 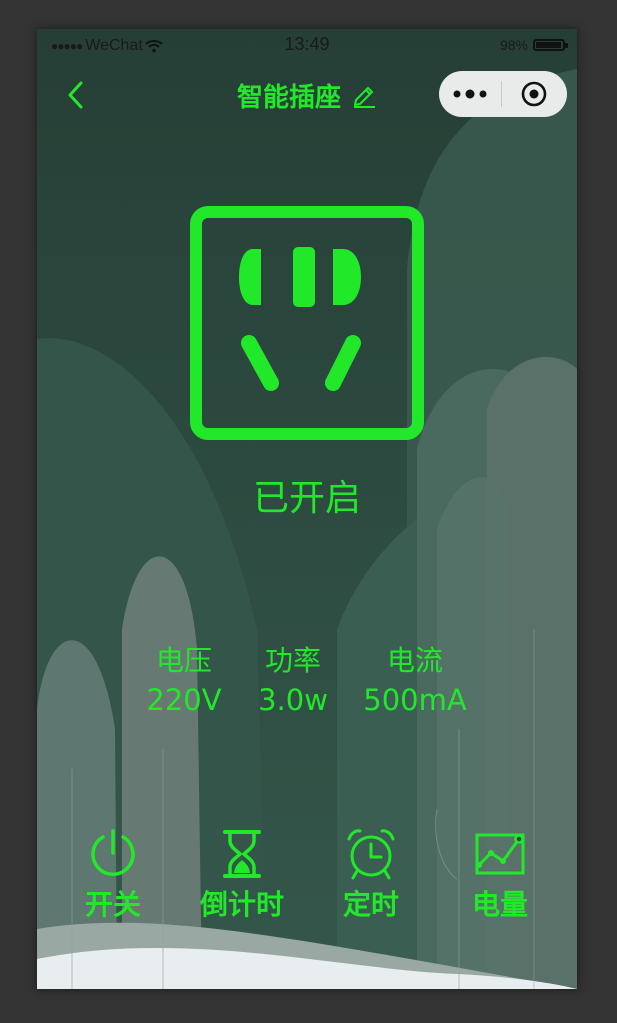 I want to click on power-toggle-button: 开关, so click(x=113, y=875).